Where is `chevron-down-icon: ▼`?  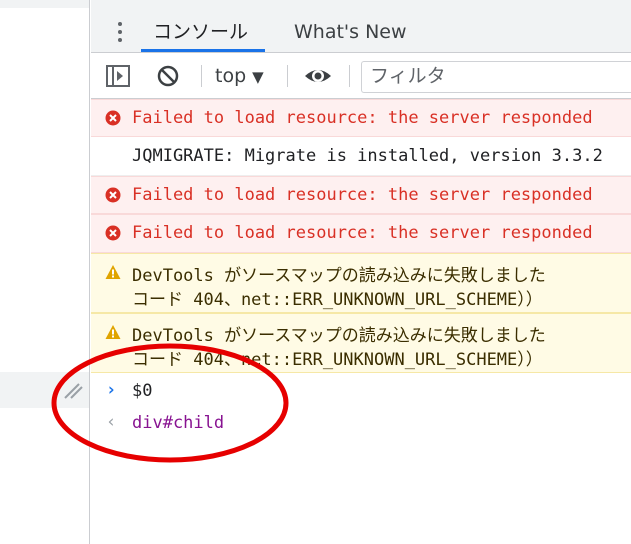
chevron-down-icon: ▼ is located at coordinates (258, 77).